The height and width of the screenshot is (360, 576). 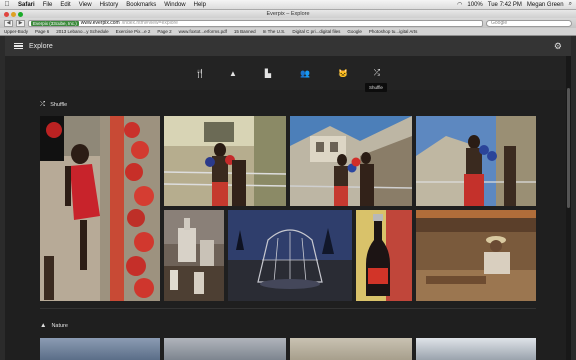 I want to click on menu-window: Window, so click(x=174, y=5).